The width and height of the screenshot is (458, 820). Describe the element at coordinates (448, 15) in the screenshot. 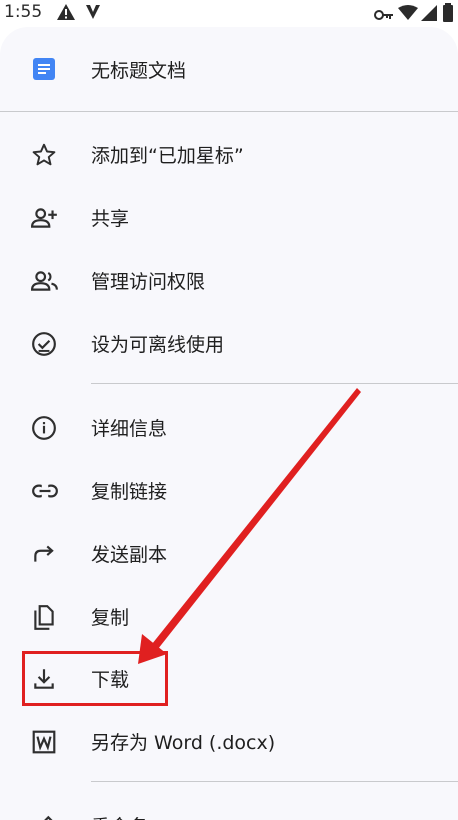

I see `battery-icon` at that location.